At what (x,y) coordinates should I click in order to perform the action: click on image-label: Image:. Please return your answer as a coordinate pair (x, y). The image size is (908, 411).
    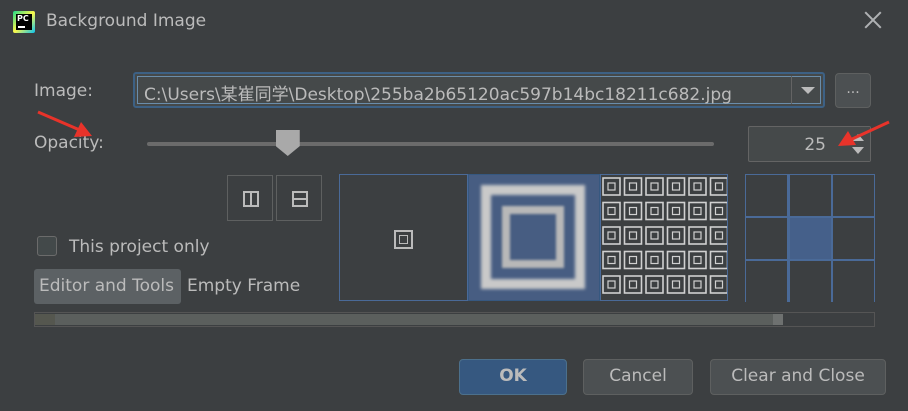
    Looking at the image, I should click on (63, 91).